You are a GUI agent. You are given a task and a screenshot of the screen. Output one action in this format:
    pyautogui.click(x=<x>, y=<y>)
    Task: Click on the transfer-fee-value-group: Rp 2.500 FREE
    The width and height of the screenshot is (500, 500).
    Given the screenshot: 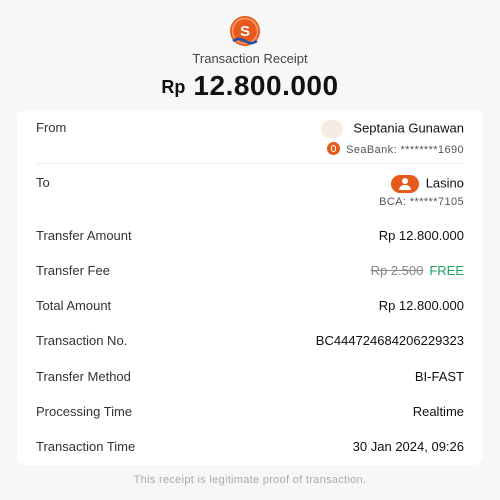 What is the action you would take?
    pyautogui.click(x=417, y=270)
    